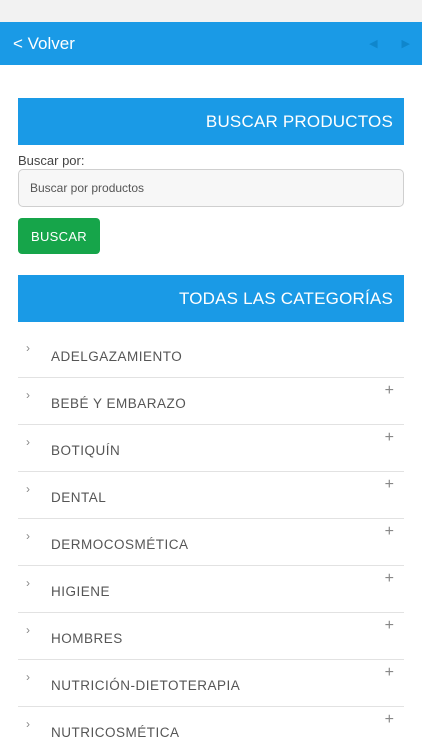 The height and width of the screenshot is (750, 422). What do you see at coordinates (51, 160) in the screenshot?
I see `search-label: Buscar por:` at bounding box center [51, 160].